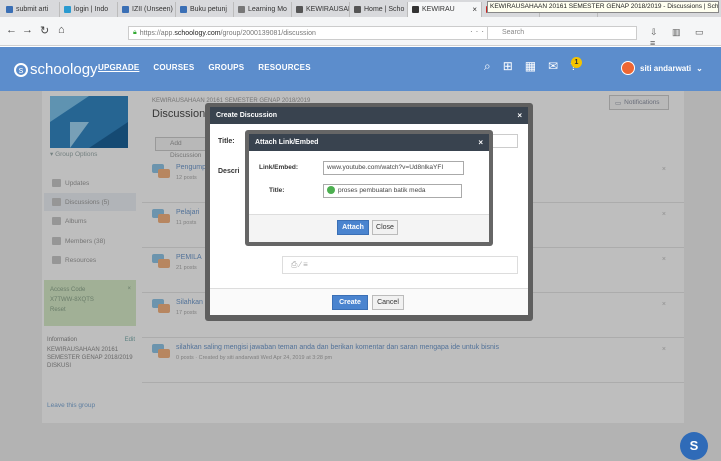 This screenshot has width=721, height=461. Describe the element at coordinates (685, 37) in the screenshot. I see `toolbar-icons: ⇩ ▥ ▭ ≡` at that location.